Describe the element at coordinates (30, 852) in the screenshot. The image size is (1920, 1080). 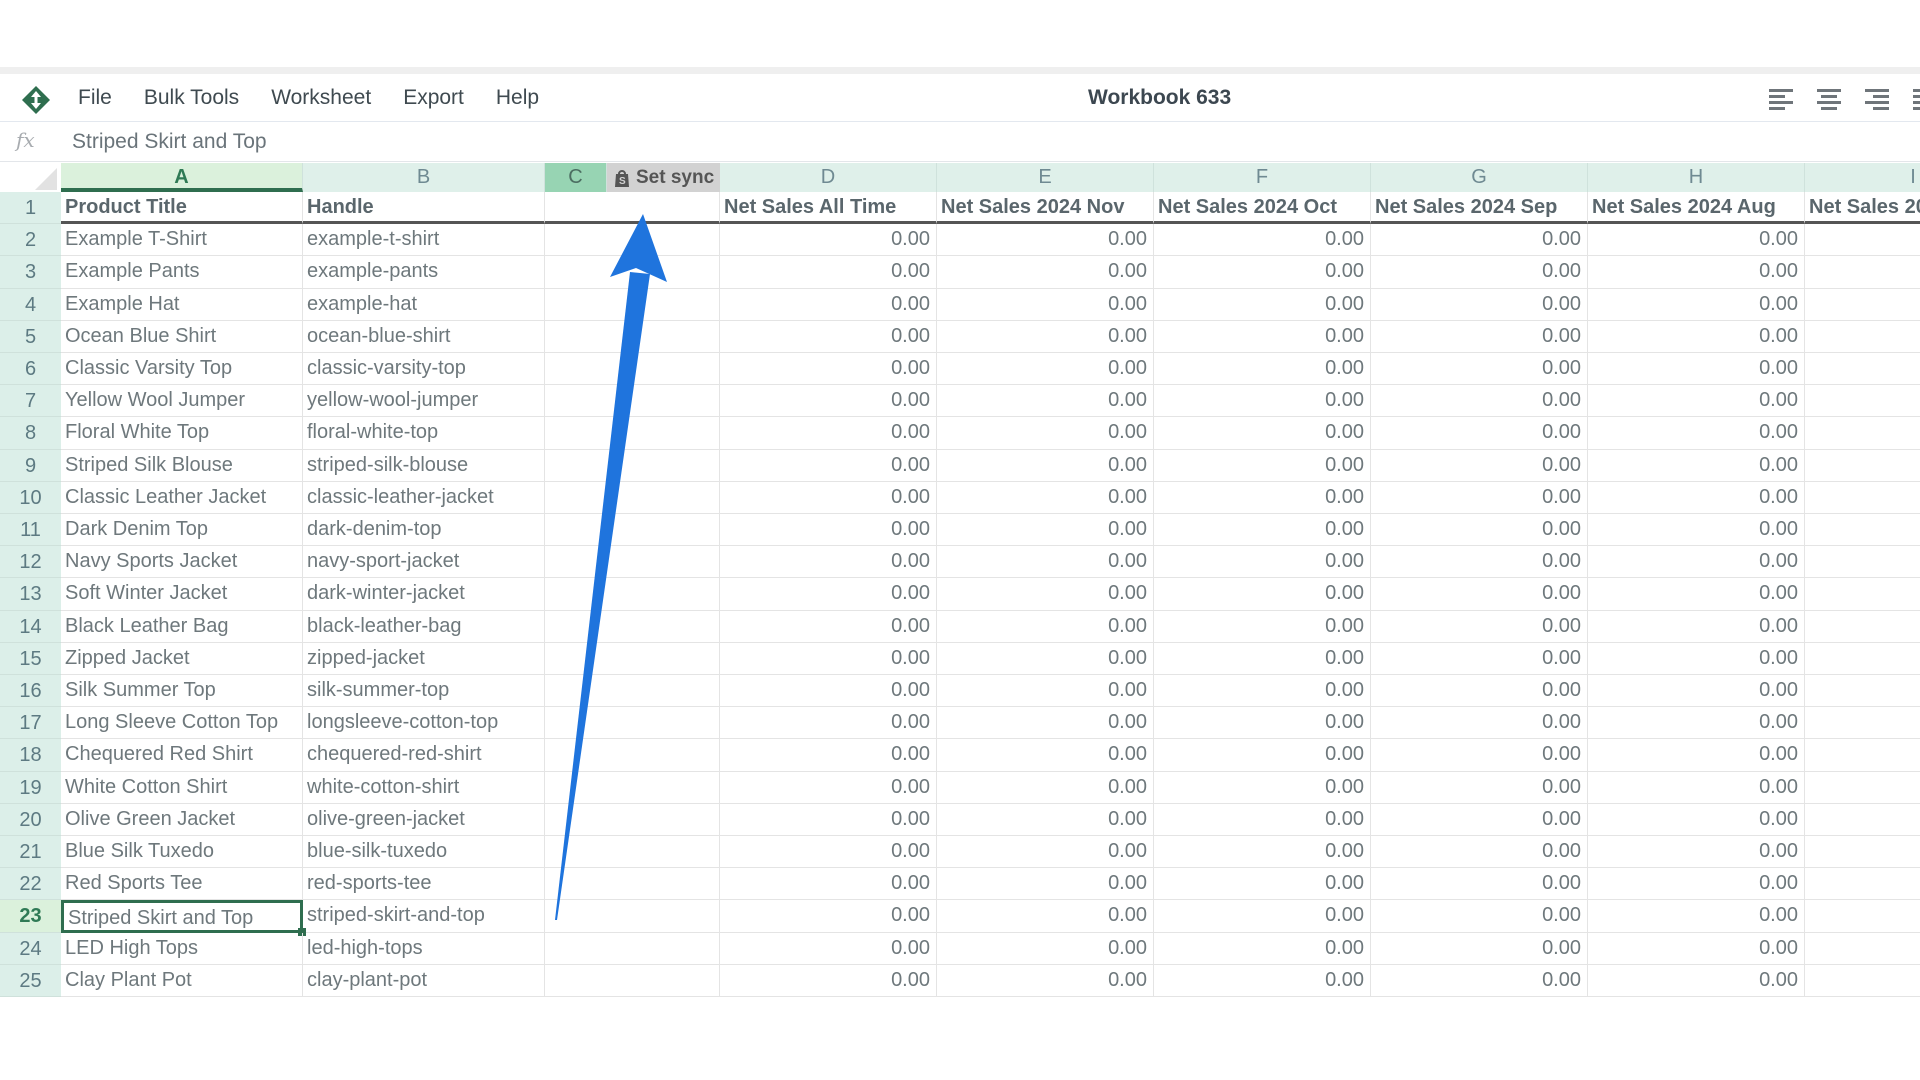
I see `row-number: 21` at that location.